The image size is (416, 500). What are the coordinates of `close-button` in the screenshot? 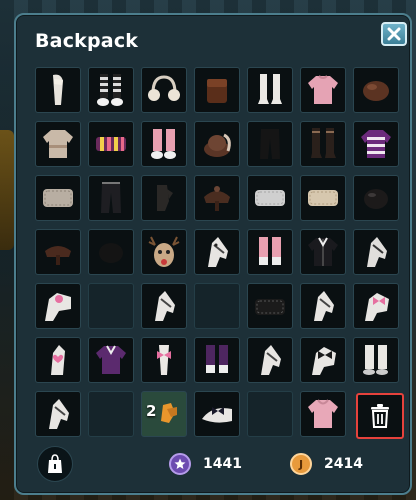 It's located at (394, 34).